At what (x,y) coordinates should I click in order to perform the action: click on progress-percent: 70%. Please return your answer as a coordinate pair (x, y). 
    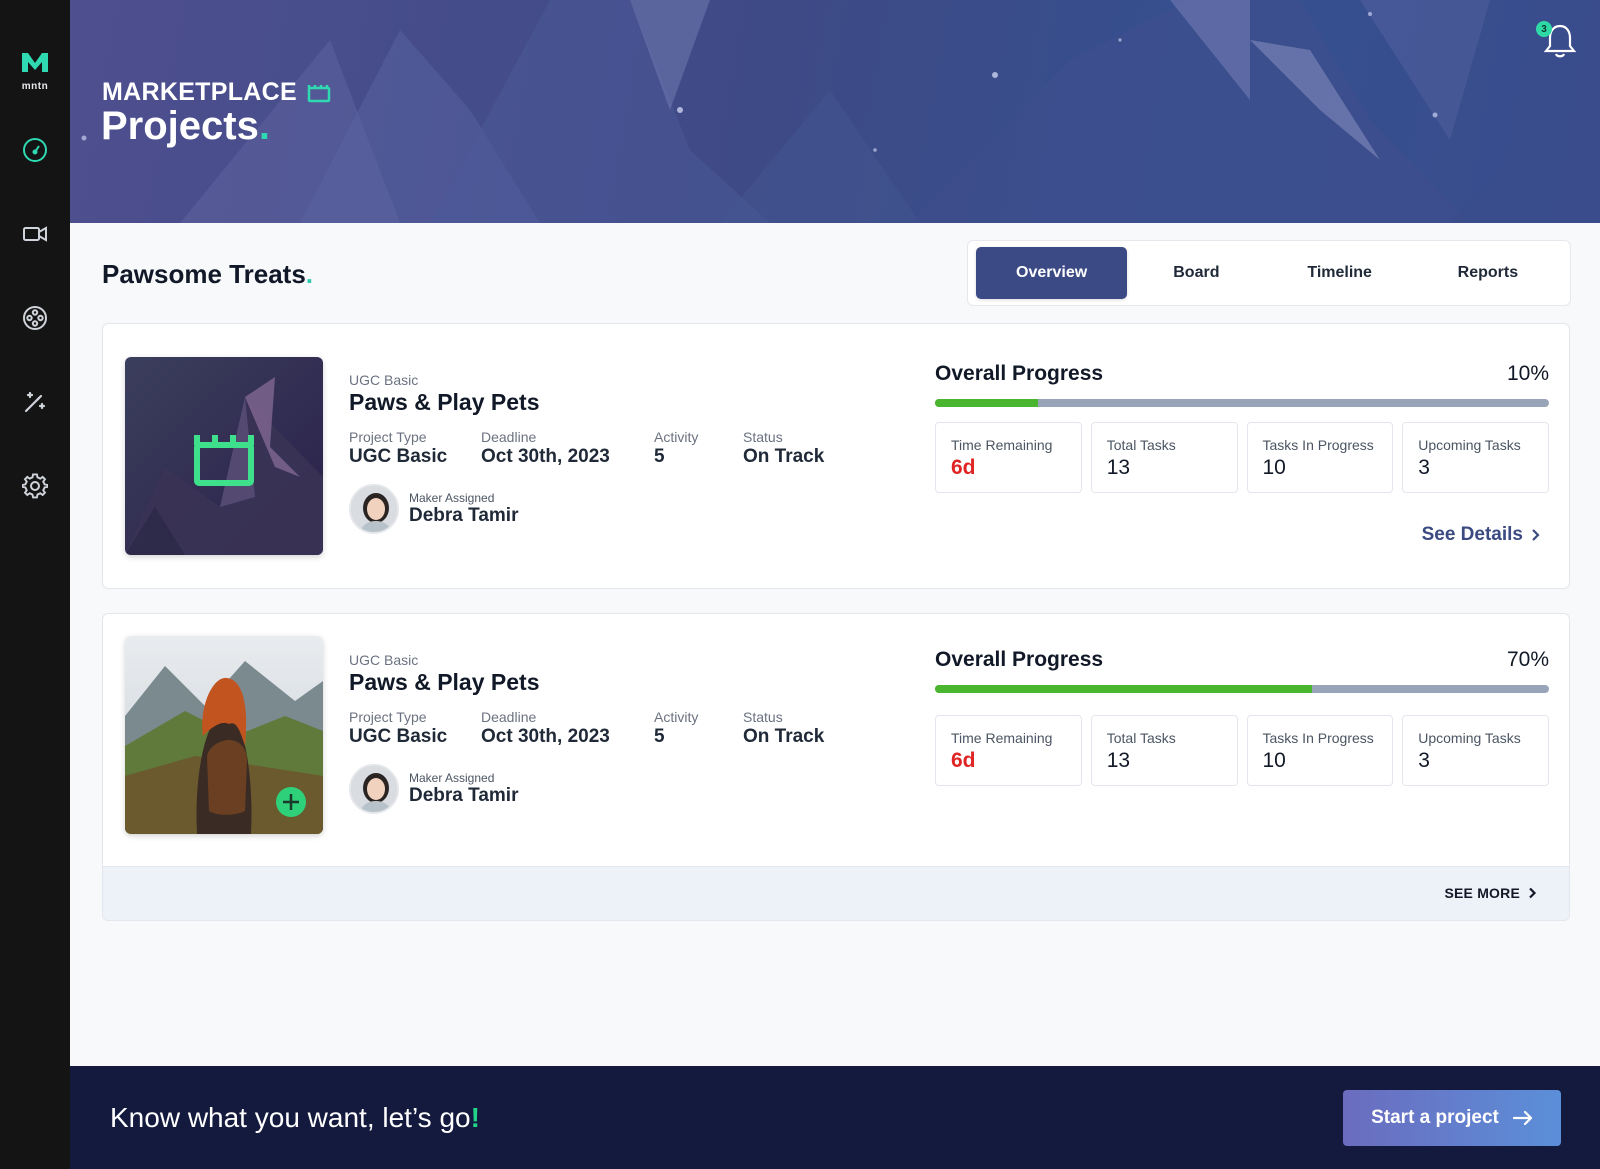
    Looking at the image, I should click on (1527, 659).